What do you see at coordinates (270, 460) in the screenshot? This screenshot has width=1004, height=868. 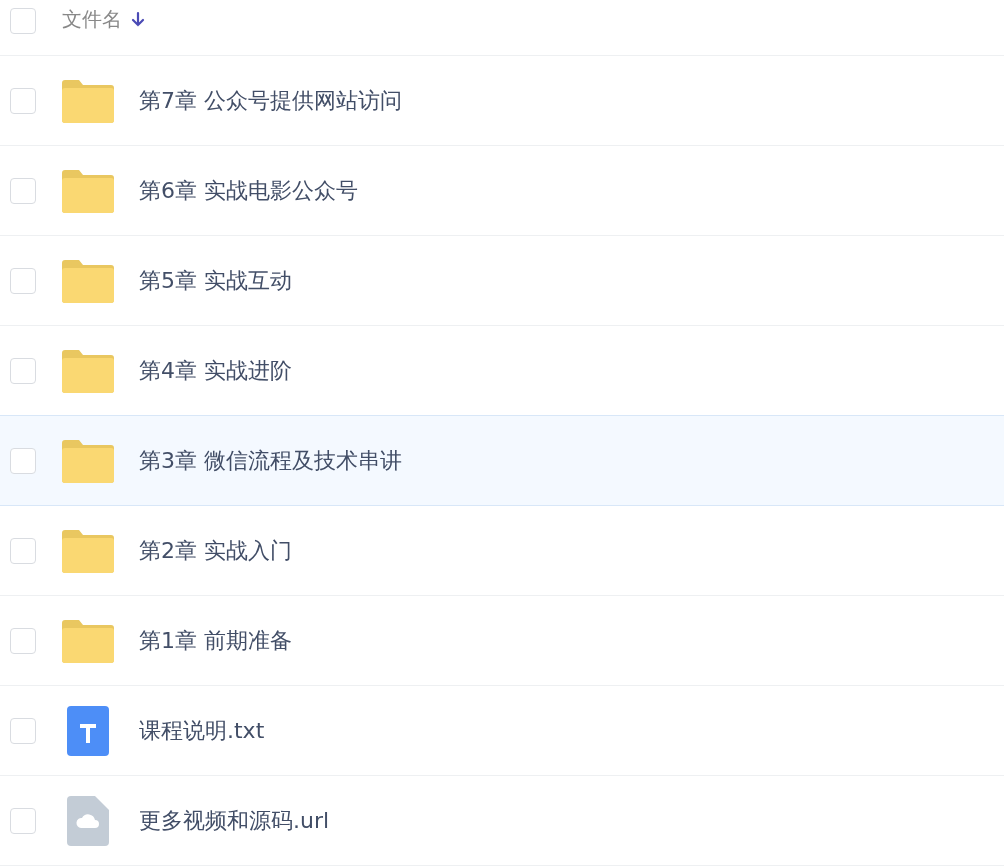 I see `file-name: 第3章 微信流程及技术串讲` at bounding box center [270, 460].